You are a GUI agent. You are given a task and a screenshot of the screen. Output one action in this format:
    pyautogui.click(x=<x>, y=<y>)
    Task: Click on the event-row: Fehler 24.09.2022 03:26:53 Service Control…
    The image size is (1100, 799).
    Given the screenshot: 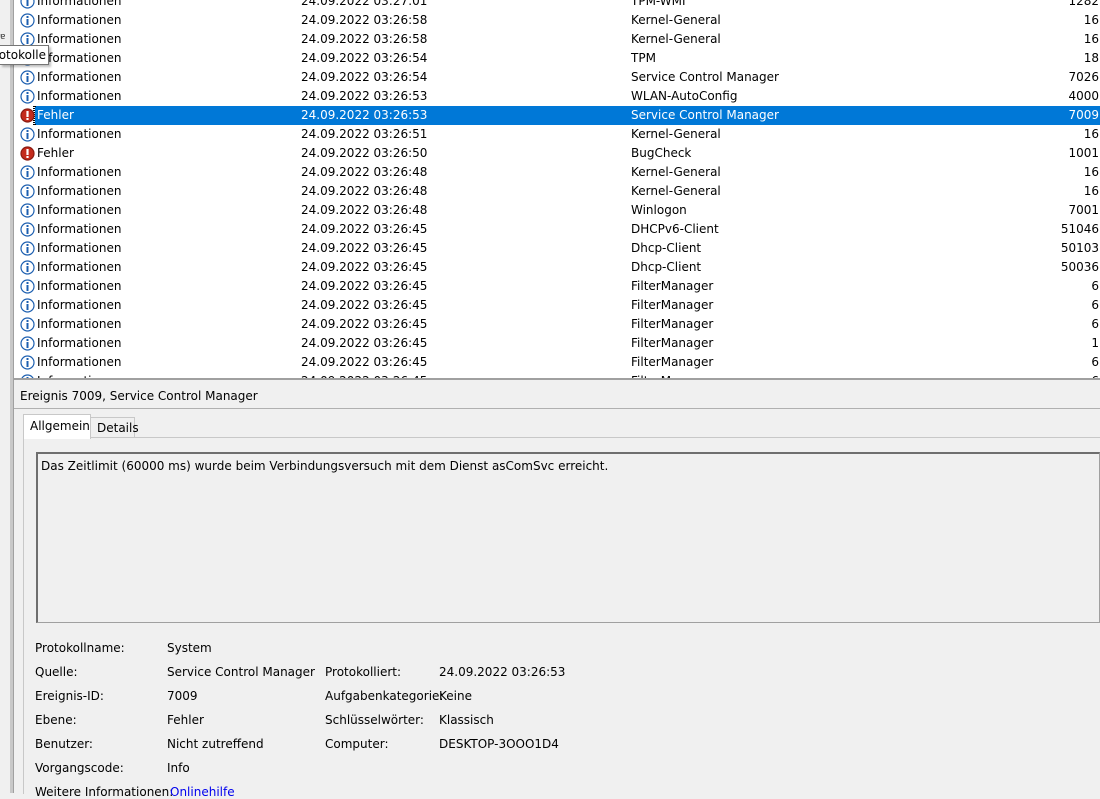 What is the action you would take?
    pyautogui.click(x=557, y=115)
    